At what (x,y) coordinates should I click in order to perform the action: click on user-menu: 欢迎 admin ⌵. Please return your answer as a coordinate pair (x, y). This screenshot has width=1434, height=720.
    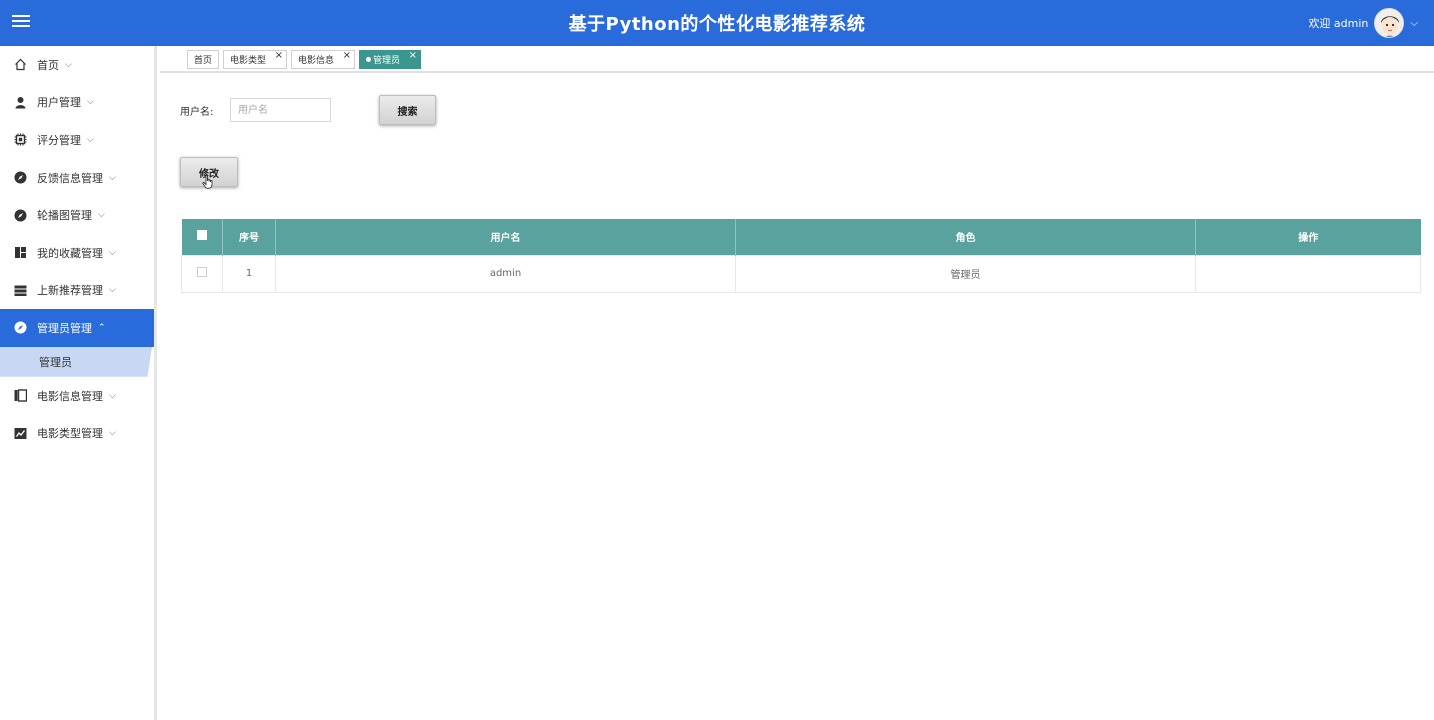
    Looking at the image, I should click on (1363, 23).